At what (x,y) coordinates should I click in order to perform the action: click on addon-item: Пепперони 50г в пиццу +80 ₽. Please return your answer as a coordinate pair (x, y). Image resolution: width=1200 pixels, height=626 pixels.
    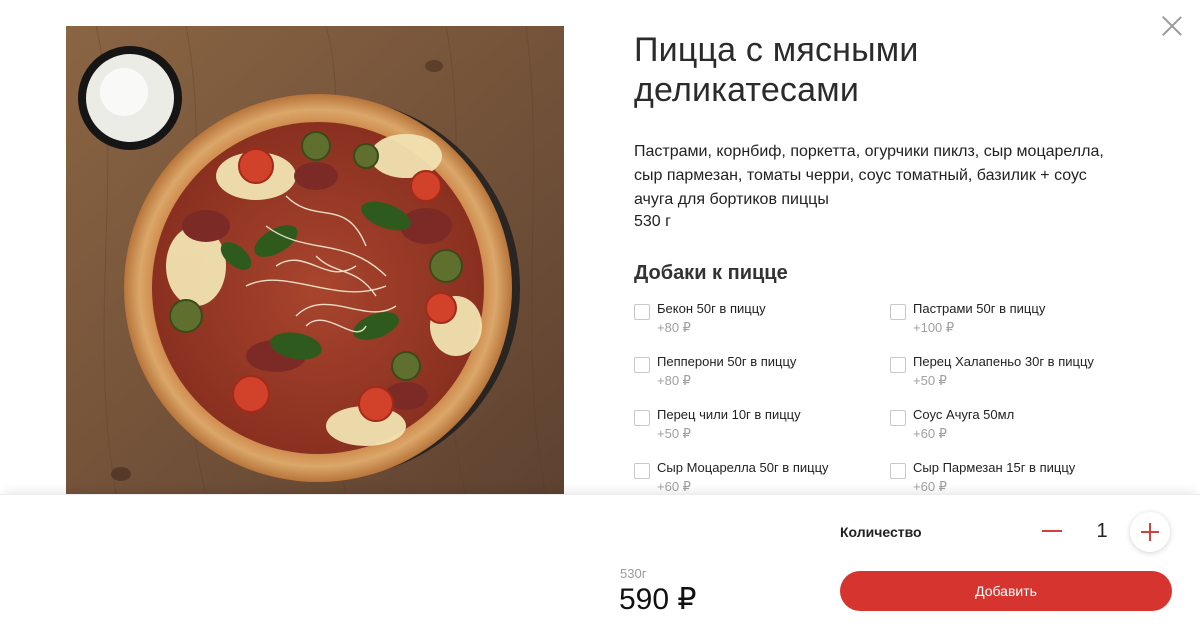
    Looking at the image, I should click on (764, 375).